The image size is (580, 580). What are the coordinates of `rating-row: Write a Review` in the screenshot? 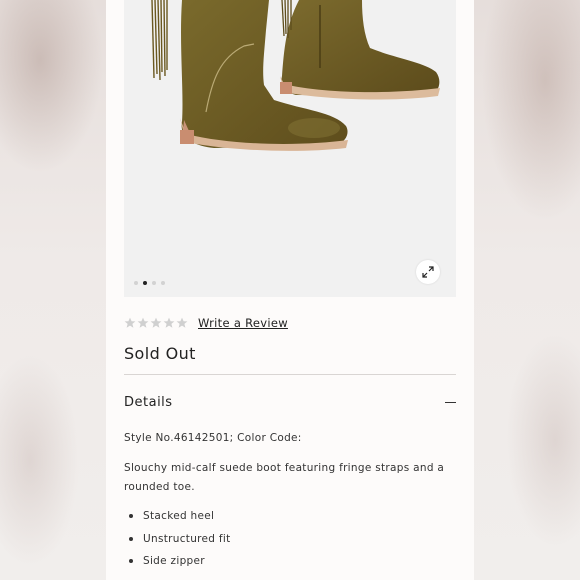 It's located at (206, 323).